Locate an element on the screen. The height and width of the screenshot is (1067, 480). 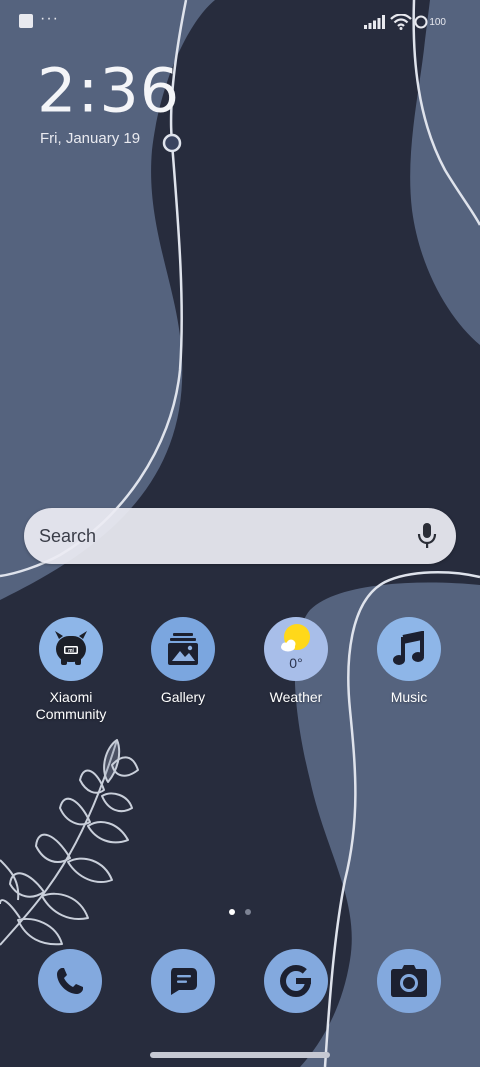
overflow-dots: ··· is located at coordinates (49, 18).